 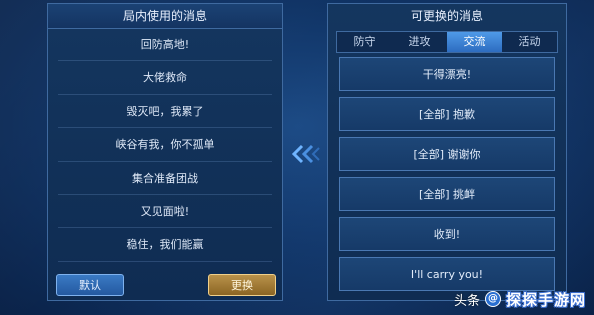 I want to click on watermark-site-name: 探探手游网, so click(x=545, y=299).